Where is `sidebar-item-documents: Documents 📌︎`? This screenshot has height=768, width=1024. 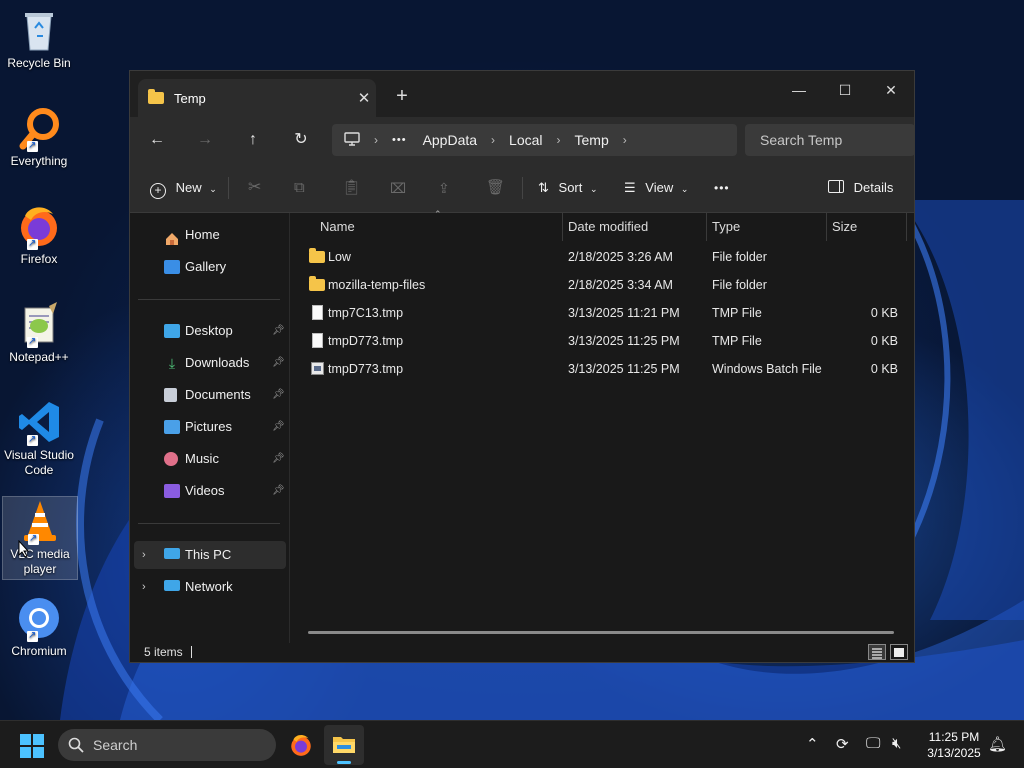
sidebar-item-documents: Documents 📌︎ is located at coordinates (208, 395).